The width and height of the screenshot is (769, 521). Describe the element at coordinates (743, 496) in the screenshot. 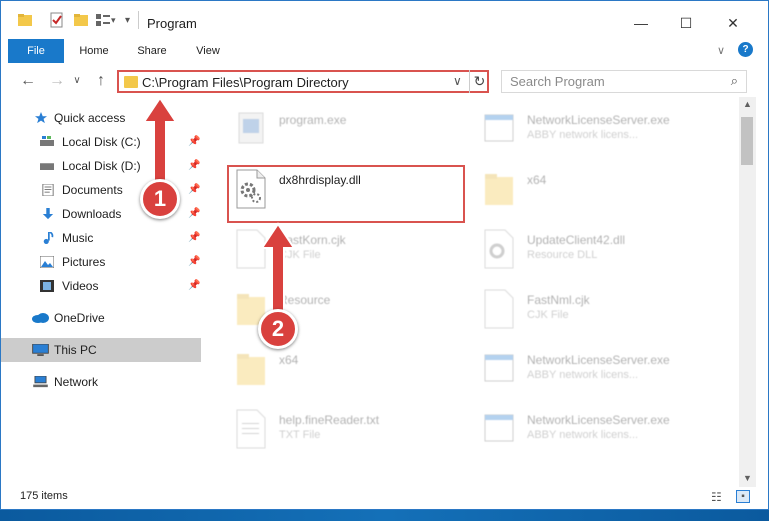

I see `large-icons-view-icon: ▪` at that location.